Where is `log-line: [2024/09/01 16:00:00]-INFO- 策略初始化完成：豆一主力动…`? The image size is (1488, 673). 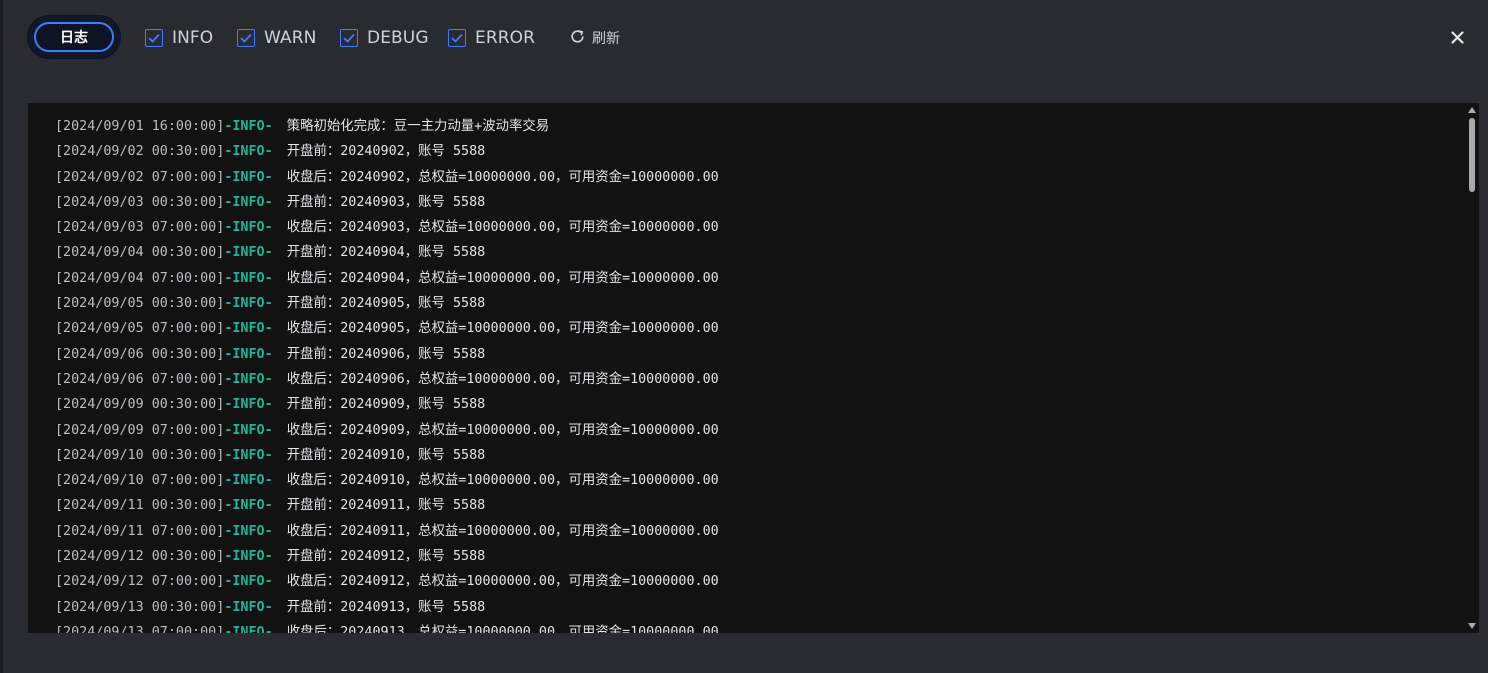 log-line: [2024/09/01 16:00:00]-INFO- 策略初始化完成：豆一主力动… is located at coordinates (387, 126).